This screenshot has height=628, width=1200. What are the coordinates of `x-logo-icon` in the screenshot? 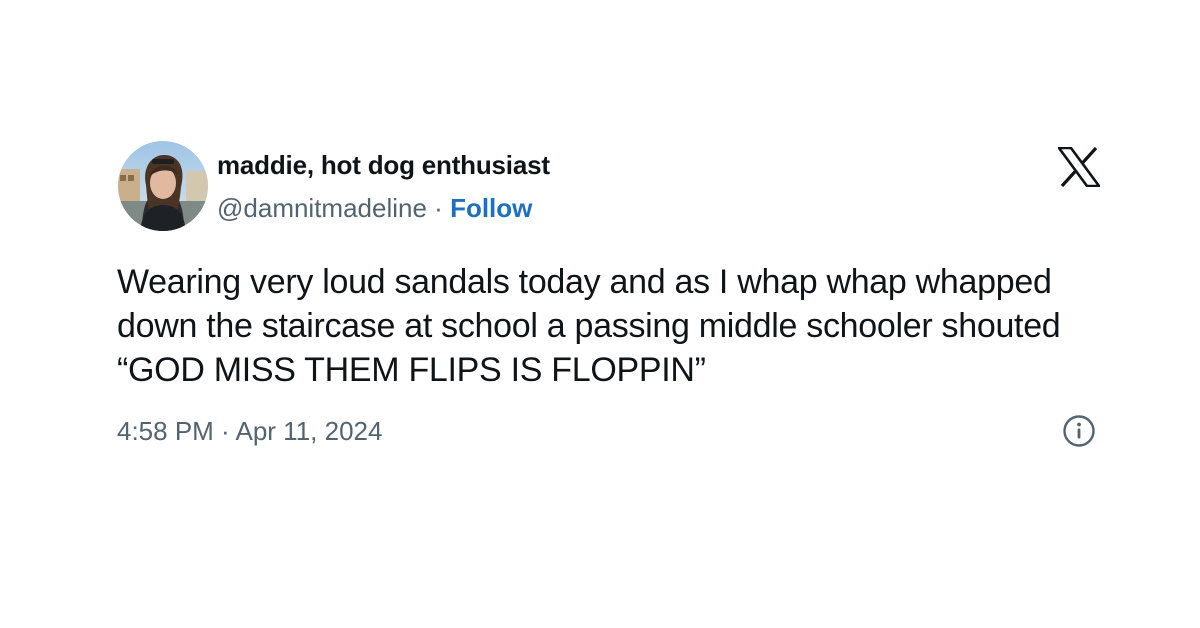 It's located at (1079, 167).